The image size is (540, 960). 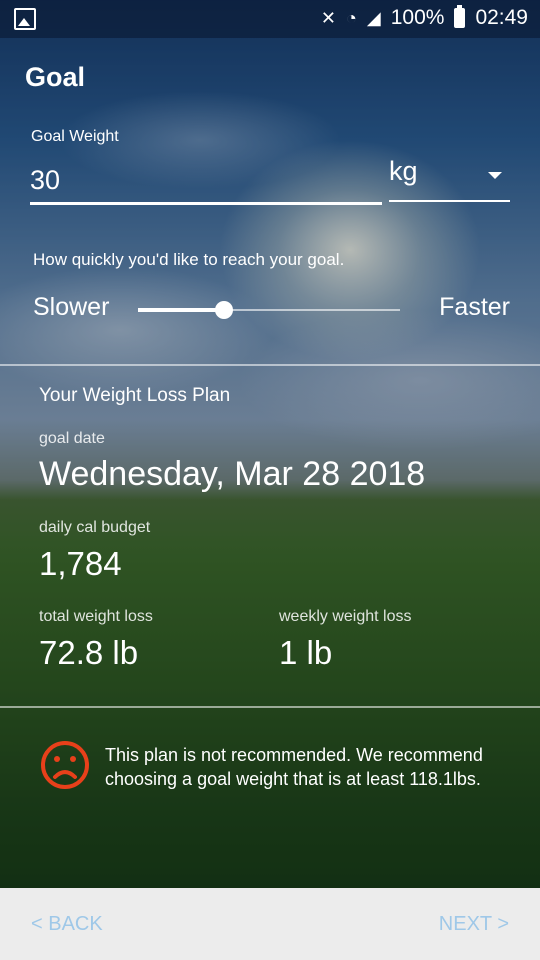 What do you see at coordinates (95, 527) in the screenshot?
I see `budget-label: daily cal budget` at bounding box center [95, 527].